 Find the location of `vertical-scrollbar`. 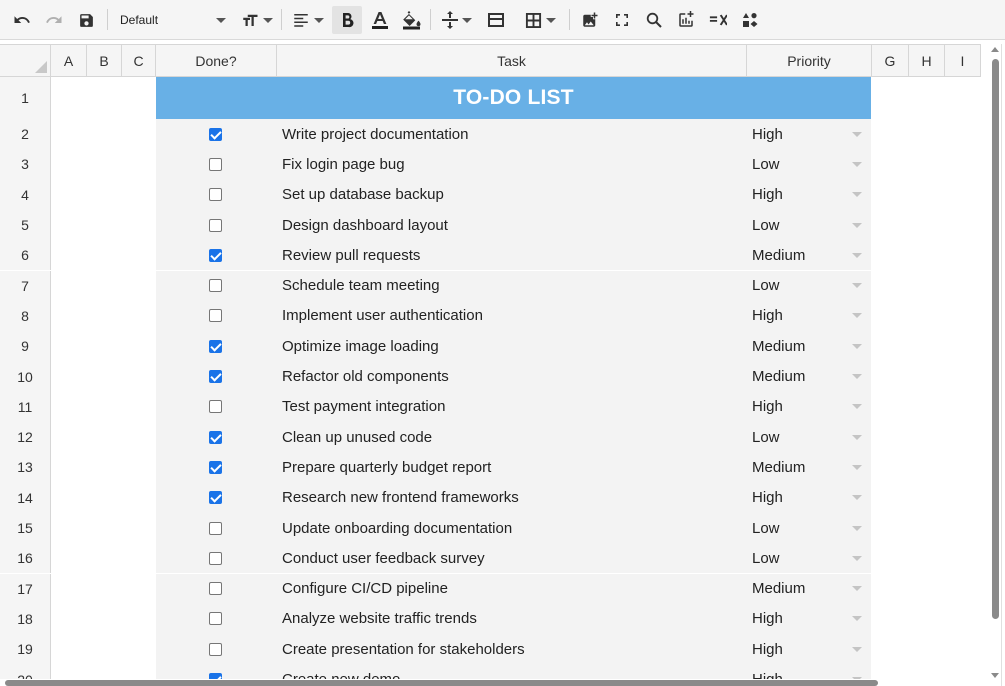

vertical-scrollbar is located at coordinates (995, 362).